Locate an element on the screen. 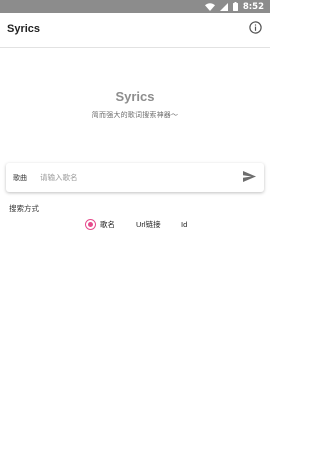  radio-label: Id is located at coordinates (184, 224).